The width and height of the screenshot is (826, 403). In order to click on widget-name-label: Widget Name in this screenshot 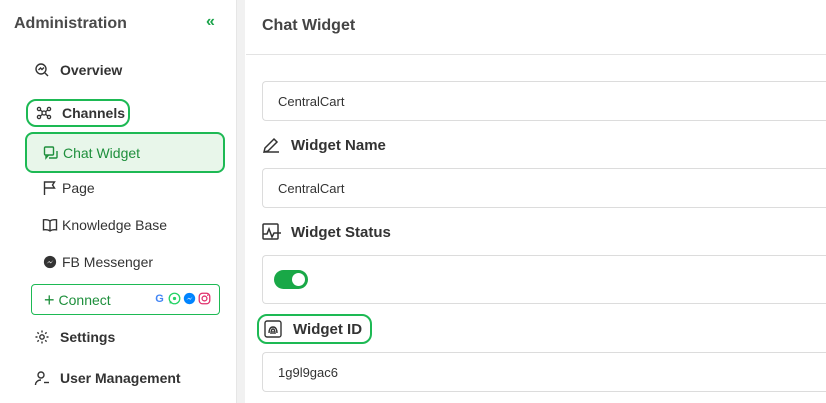, I will do `click(324, 145)`.